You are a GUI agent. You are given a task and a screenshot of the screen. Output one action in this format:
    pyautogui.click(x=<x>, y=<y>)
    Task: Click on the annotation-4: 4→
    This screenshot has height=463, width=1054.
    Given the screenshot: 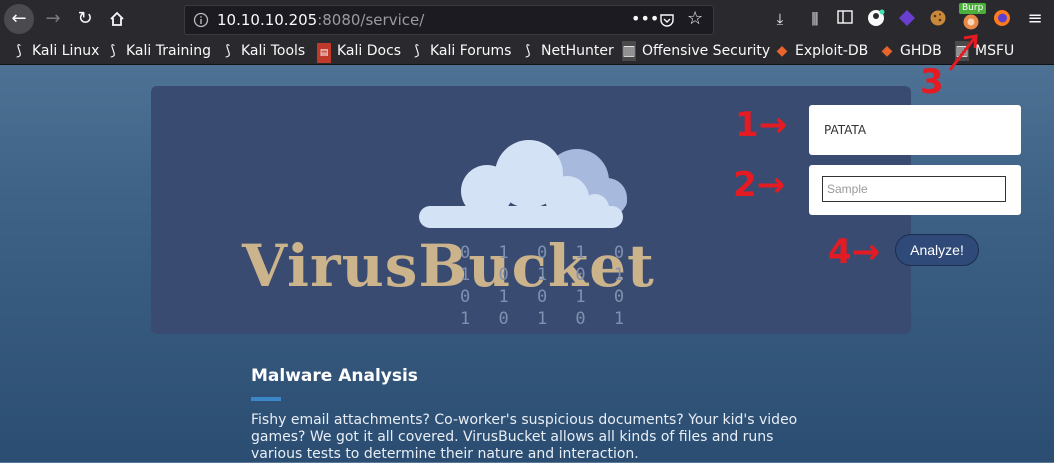 What is the action you would take?
    pyautogui.click(x=854, y=252)
    